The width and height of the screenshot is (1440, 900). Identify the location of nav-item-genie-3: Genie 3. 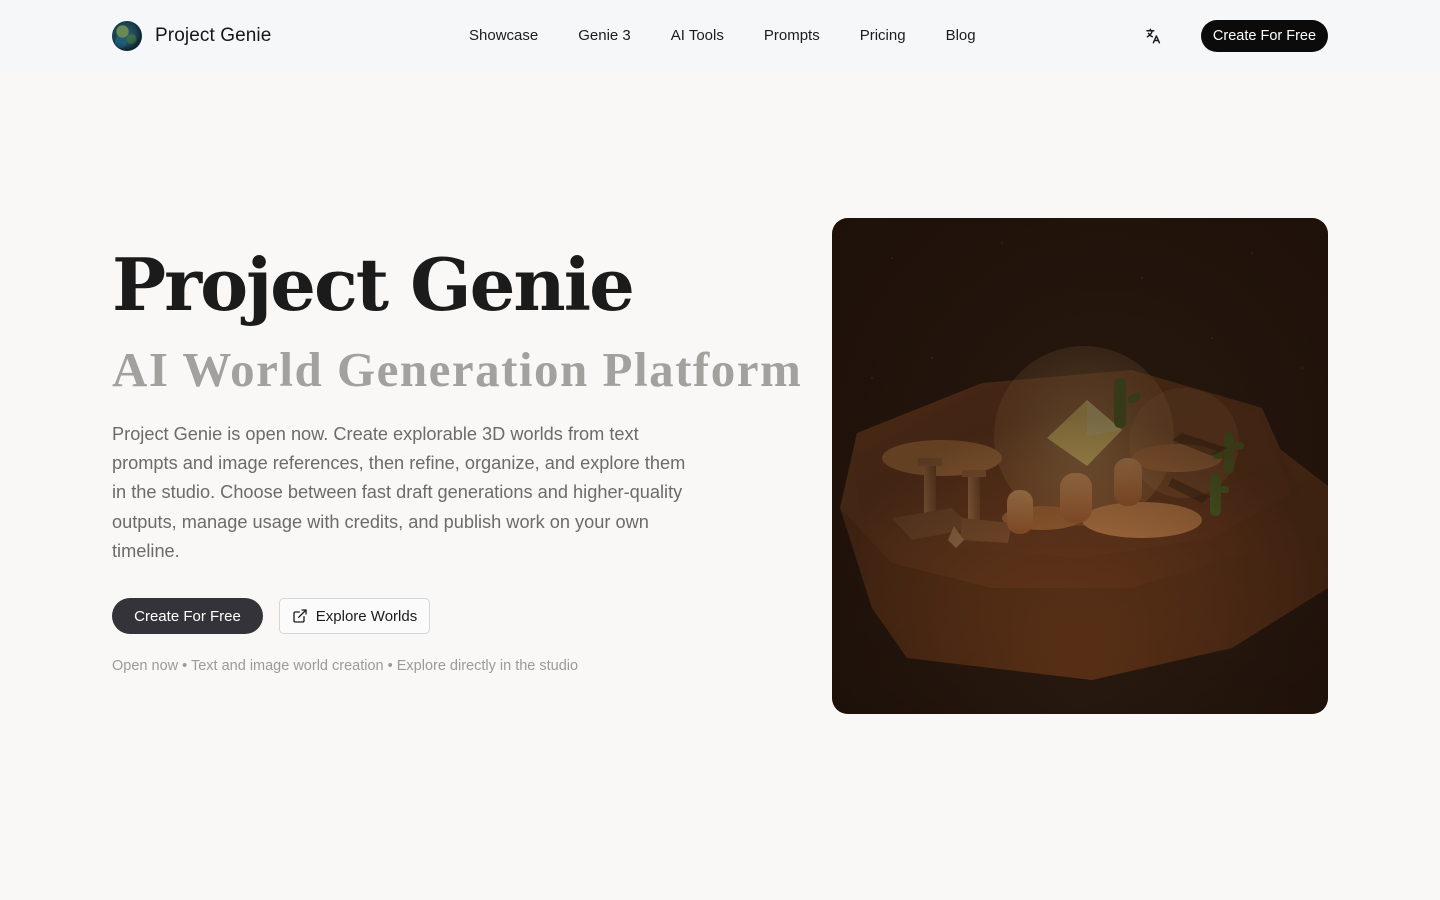
(604, 36).